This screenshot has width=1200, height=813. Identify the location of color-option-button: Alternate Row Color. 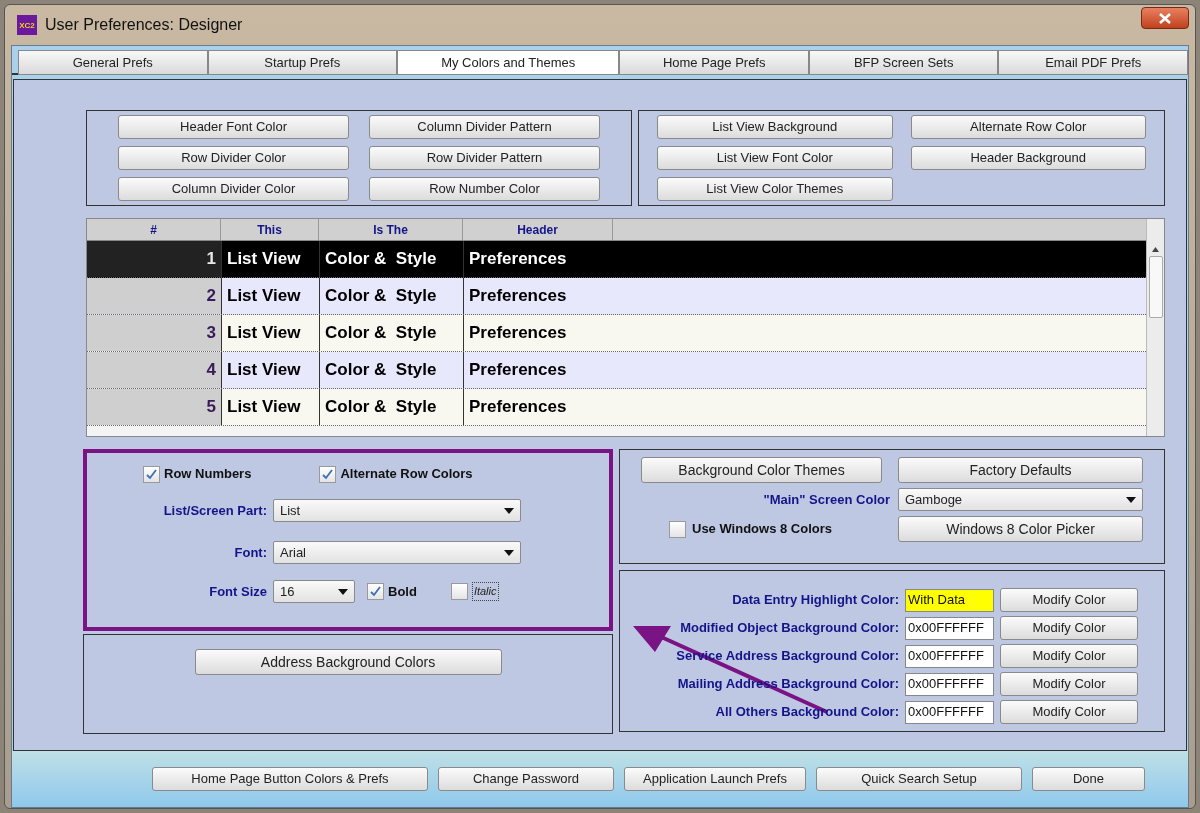
(1028, 127).